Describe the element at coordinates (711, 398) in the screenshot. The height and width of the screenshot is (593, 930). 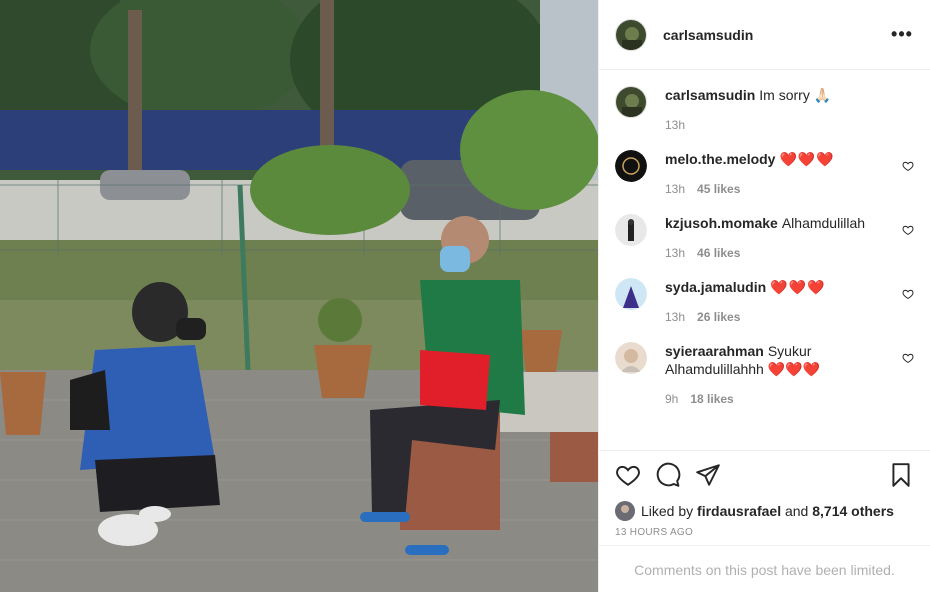
I see `comment-likes: 18 likes` at that location.